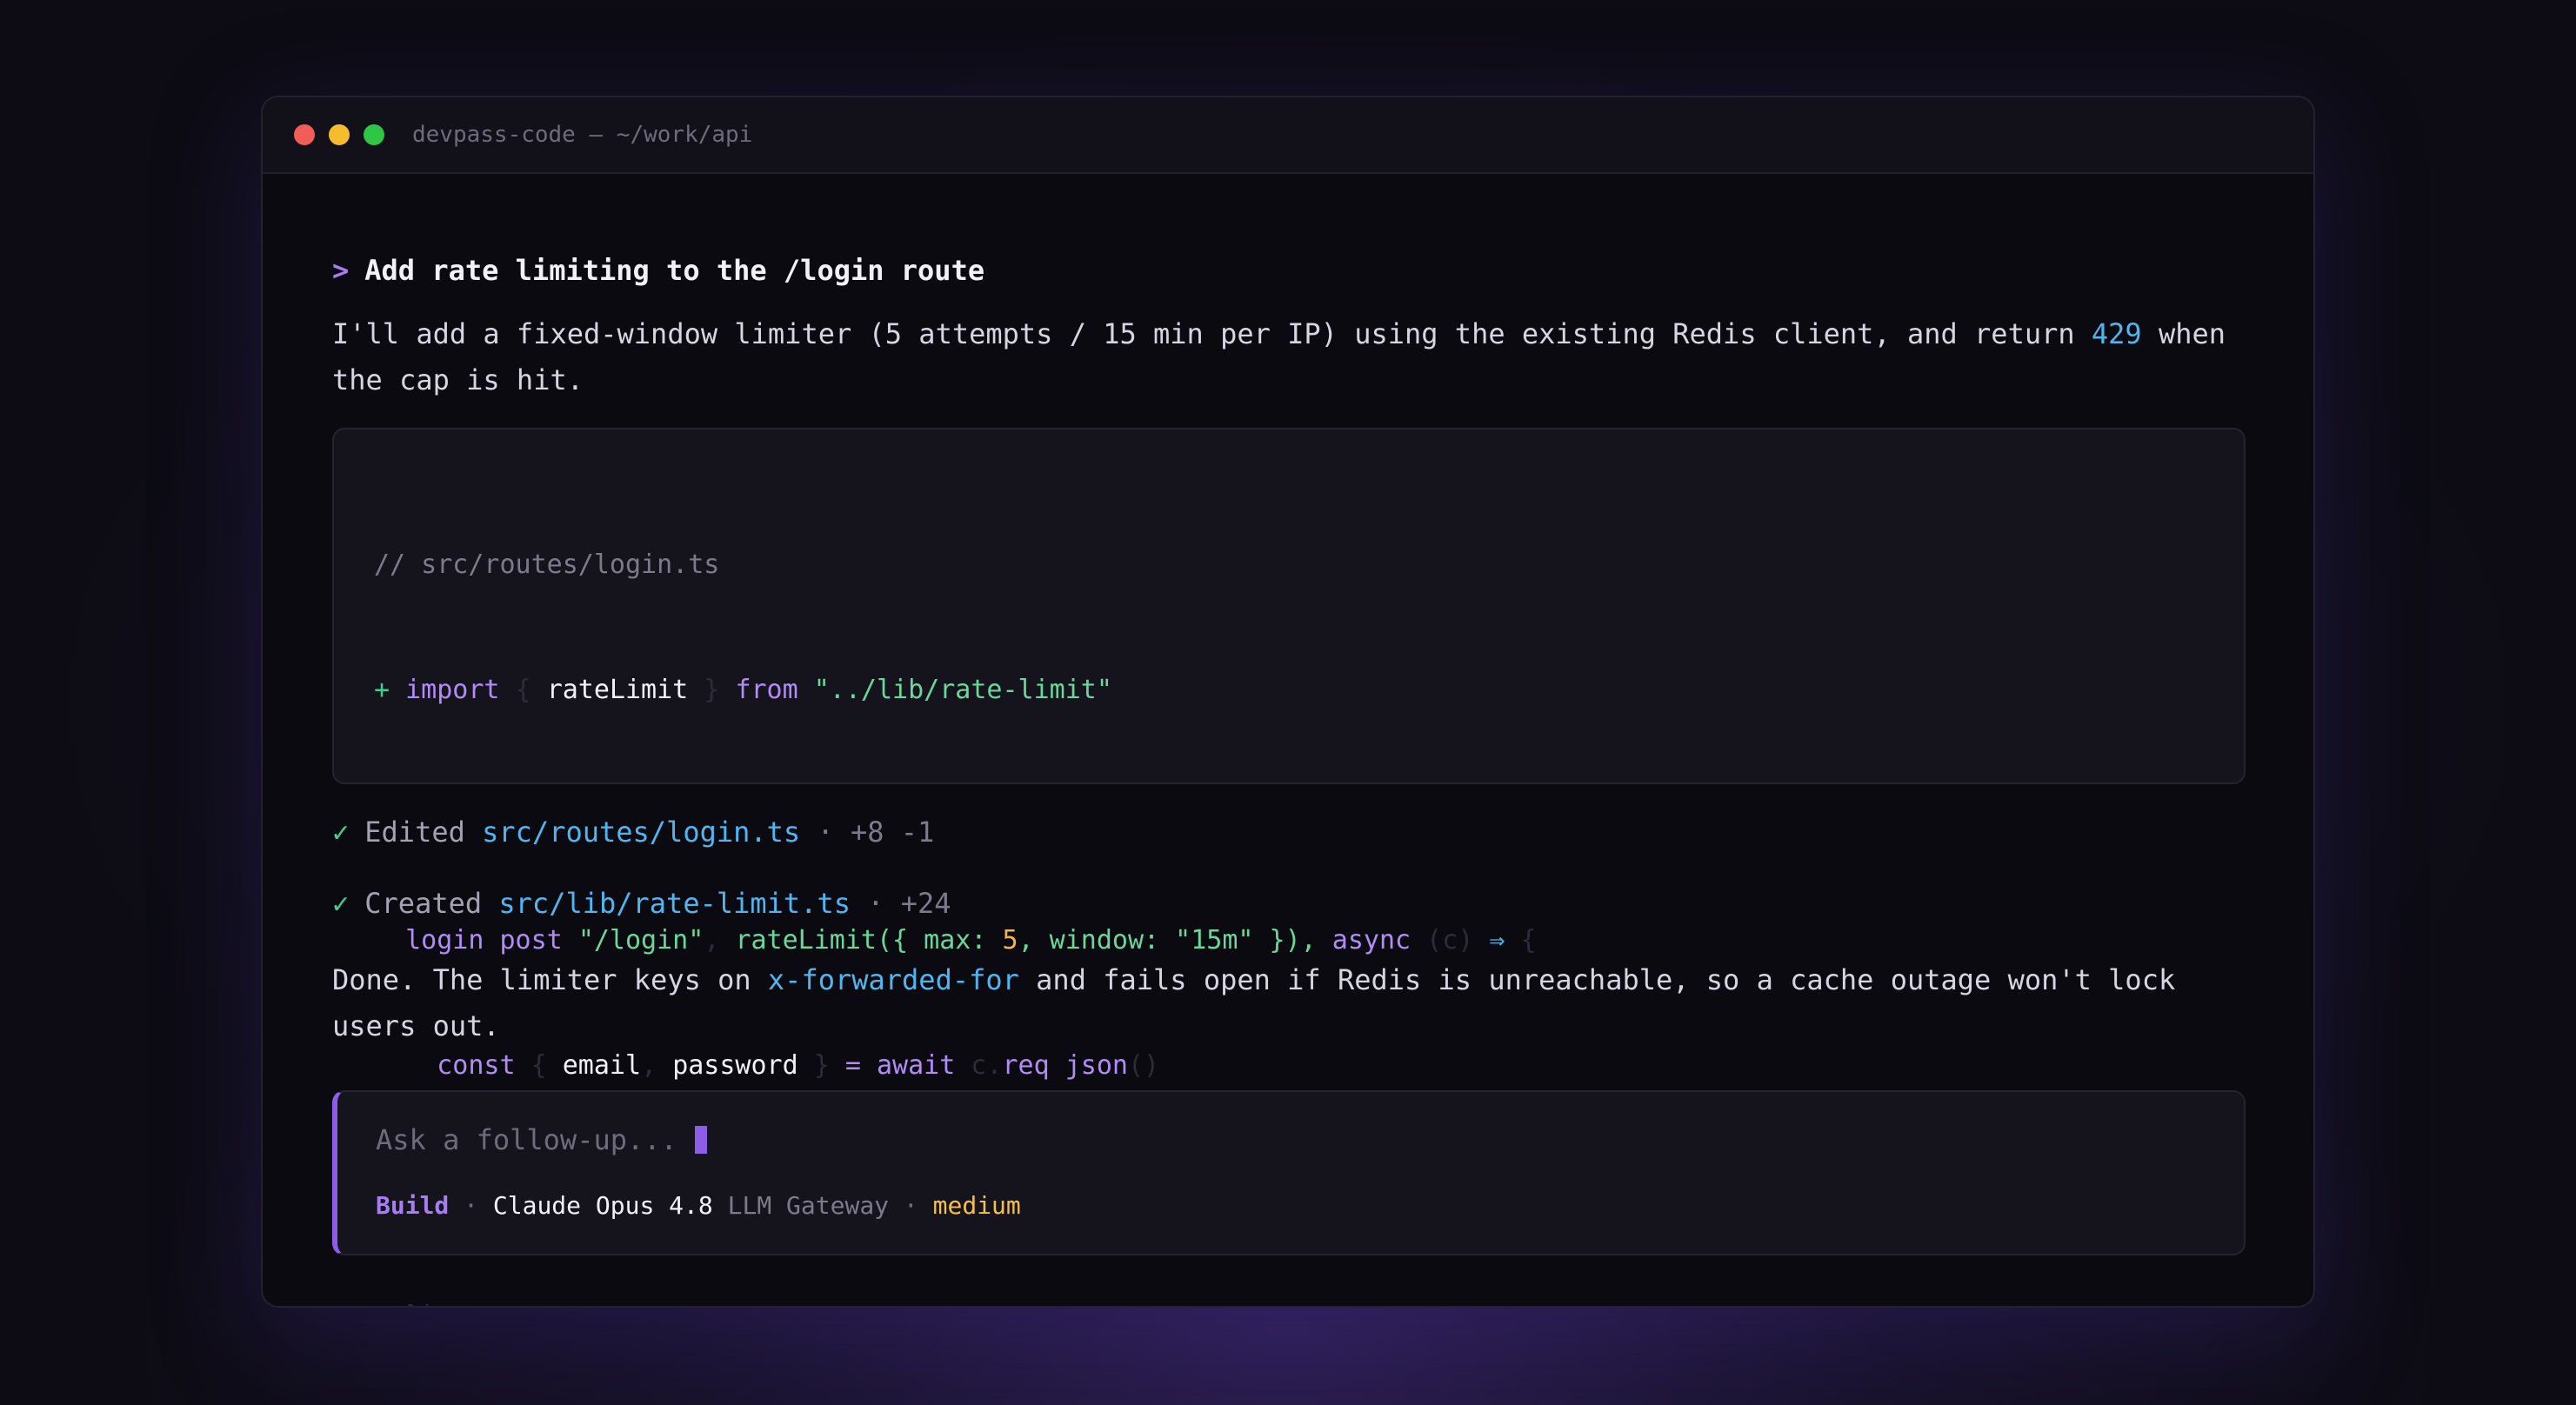 This screenshot has height=1405, width=2576. I want to click on intro-text-line2: the cap is hit., so click(458, 379).